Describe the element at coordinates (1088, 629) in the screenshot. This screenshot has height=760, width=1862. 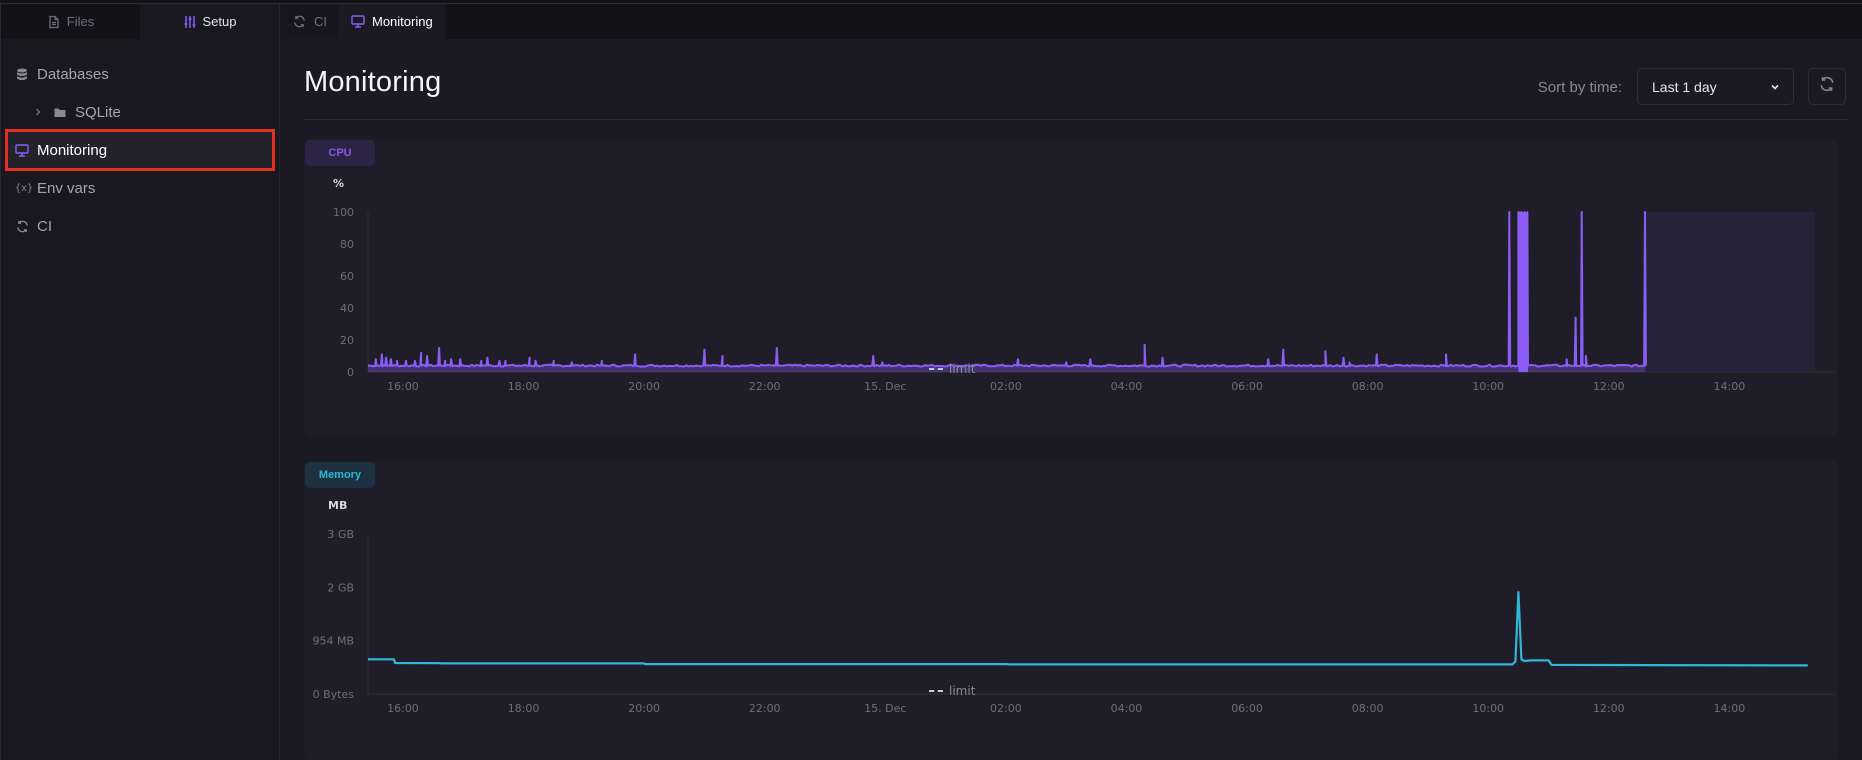
I see `memory-series-line` at that location.